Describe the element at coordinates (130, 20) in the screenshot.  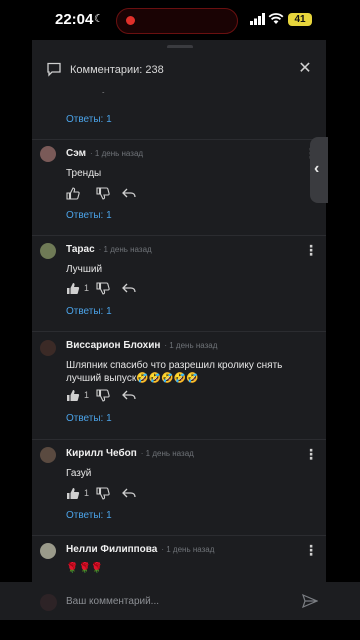
I see `record-dot-icon` at that location.